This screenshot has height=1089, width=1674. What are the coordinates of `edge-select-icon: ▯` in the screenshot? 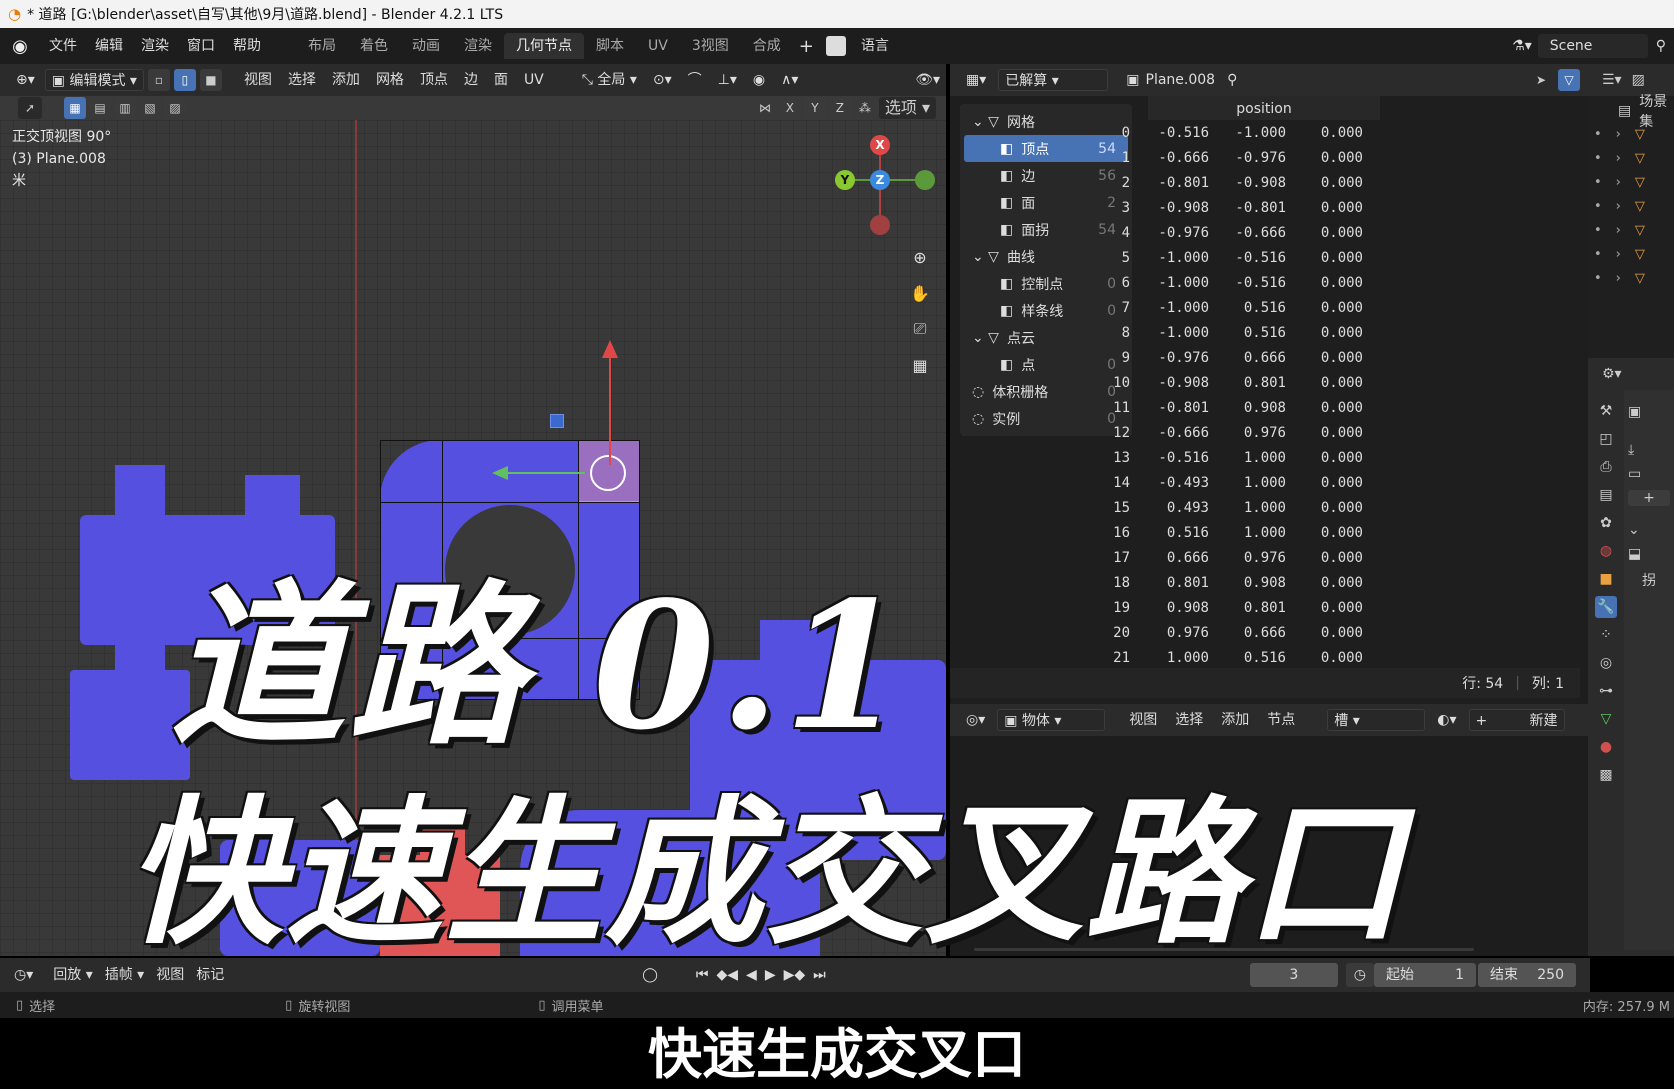 It's located at (184, 80).